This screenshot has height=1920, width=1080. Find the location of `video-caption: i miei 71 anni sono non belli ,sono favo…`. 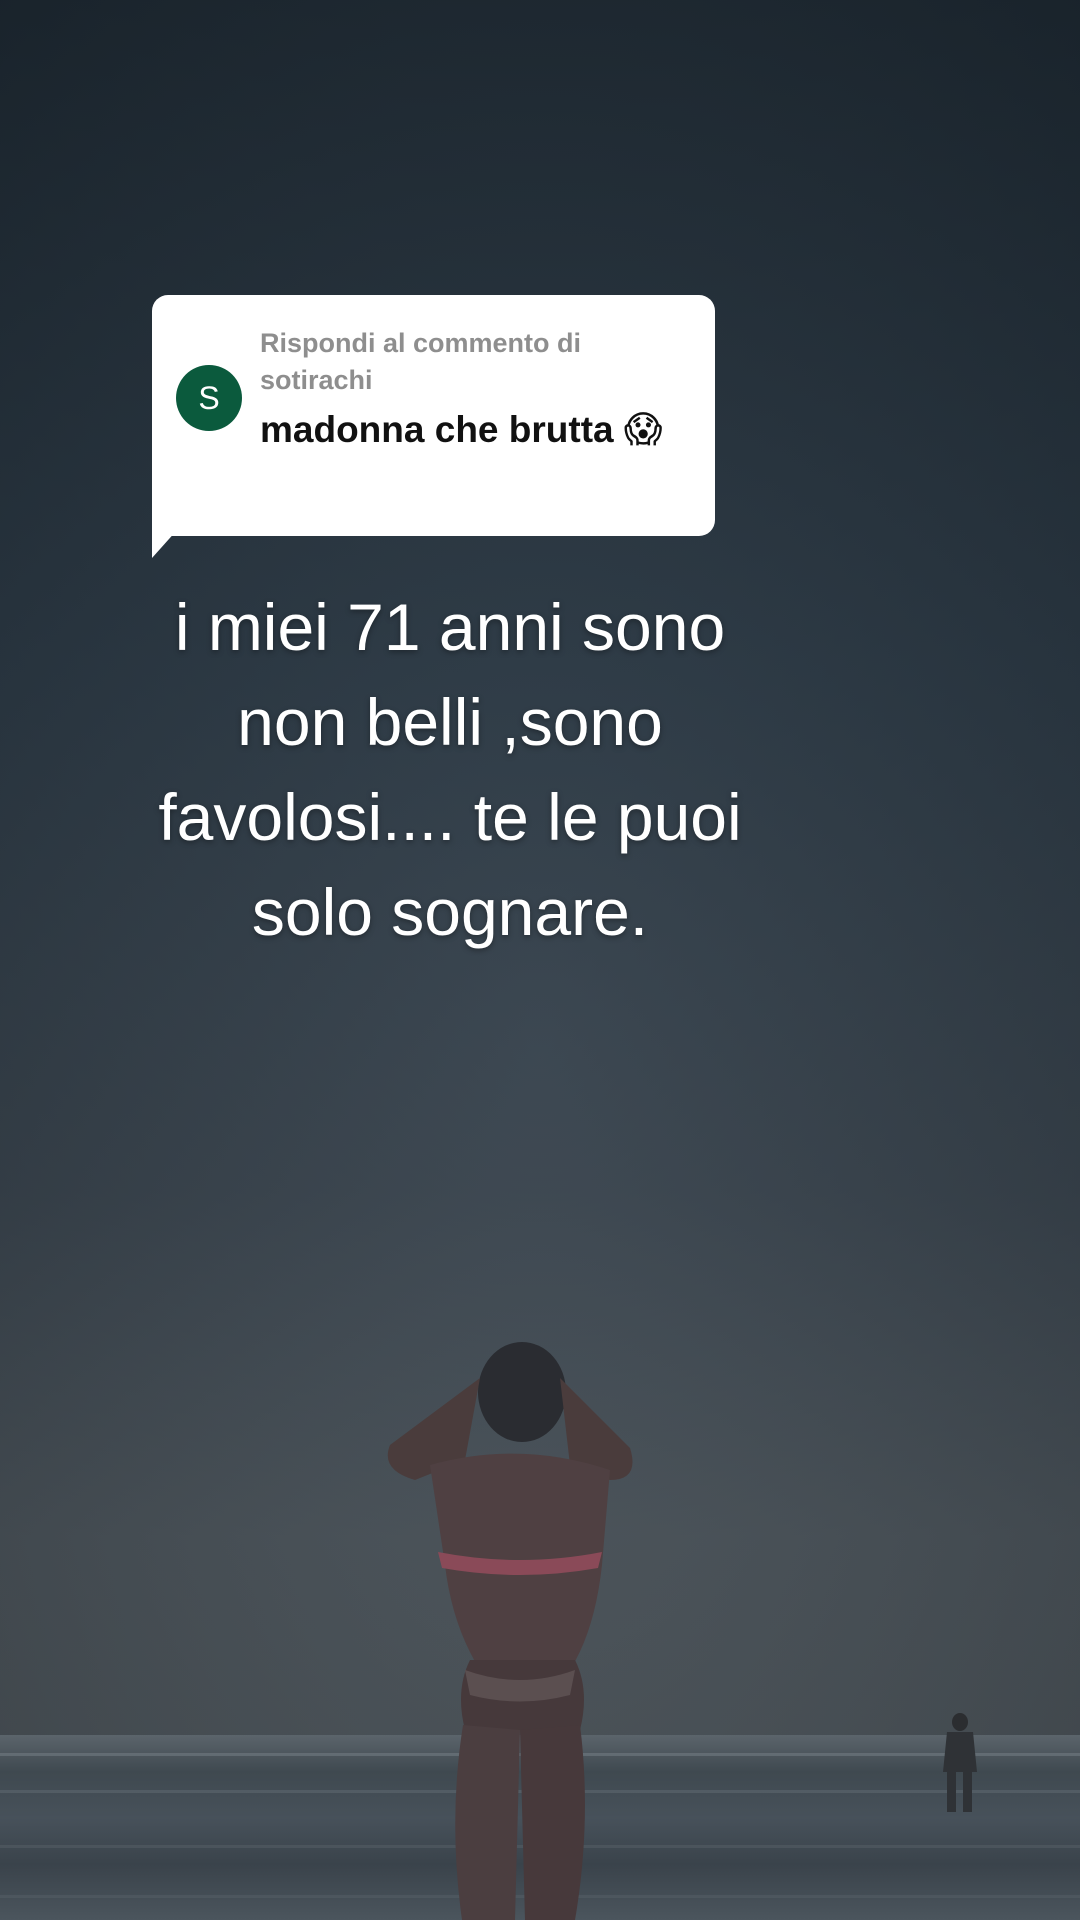

video-caption: i miei 71 anni sono non belli ,sono favo… is located at coordinates (450, 769).